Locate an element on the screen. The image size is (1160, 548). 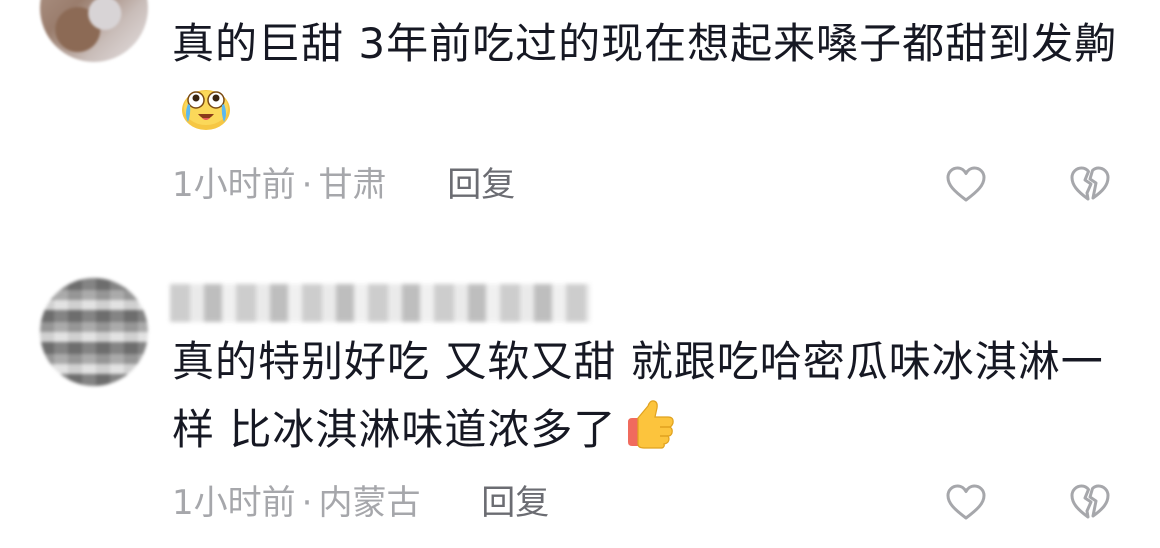
comment-meta: 1小时前 · 甘肃 回复 is located at coordinates (343, 185).